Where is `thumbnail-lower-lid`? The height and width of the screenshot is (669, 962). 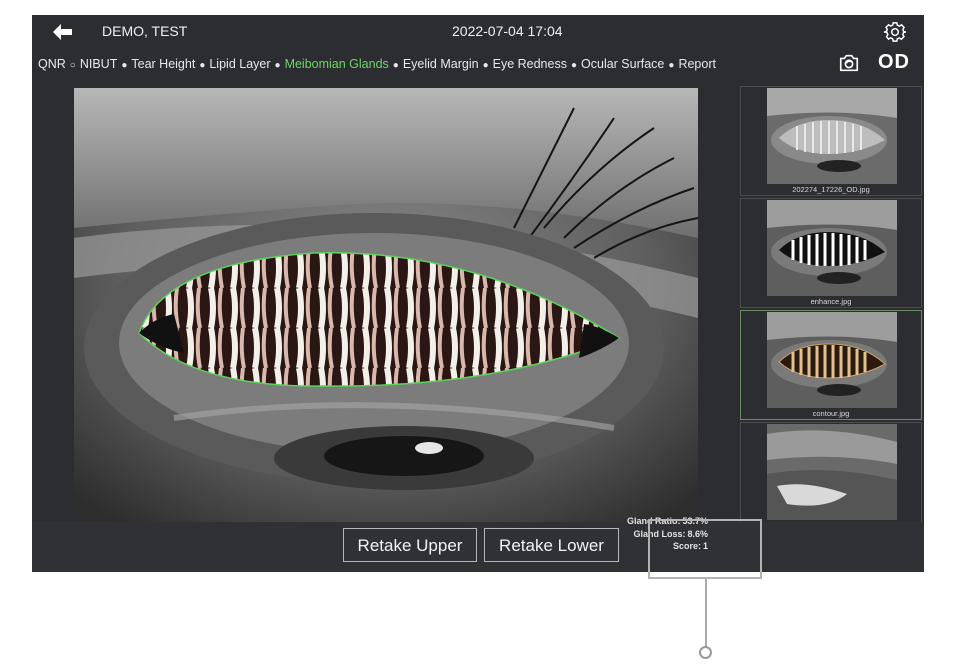
thumbnail-lower-lid is located at coordinates (831, 477).